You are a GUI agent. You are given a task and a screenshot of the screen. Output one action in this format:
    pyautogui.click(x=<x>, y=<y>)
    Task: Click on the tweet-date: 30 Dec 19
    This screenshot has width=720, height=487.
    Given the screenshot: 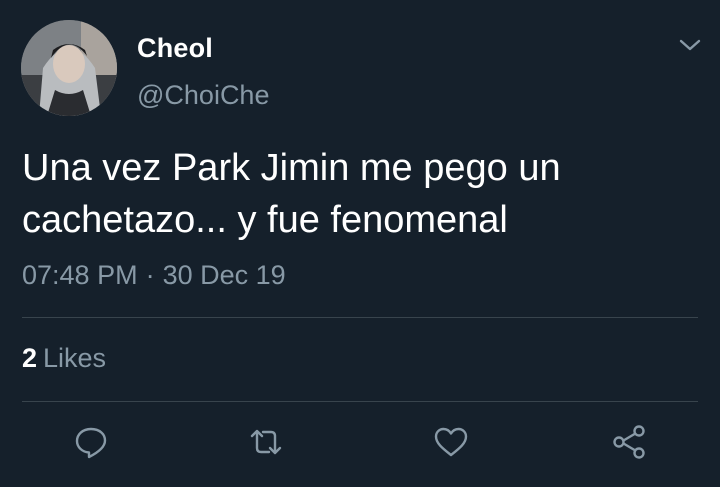 What is the action you would take?
    pyautogui.click(x=224, y=275)
    